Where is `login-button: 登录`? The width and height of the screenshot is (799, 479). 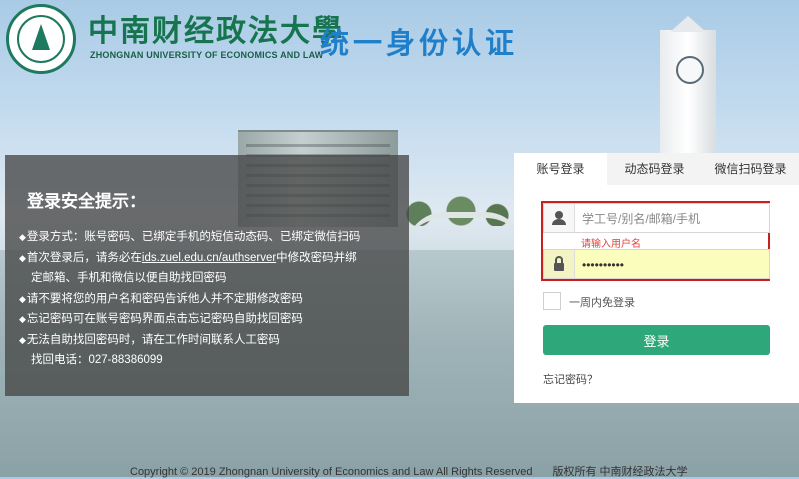
login-button: 登录 is located at coordinates (656, 340).